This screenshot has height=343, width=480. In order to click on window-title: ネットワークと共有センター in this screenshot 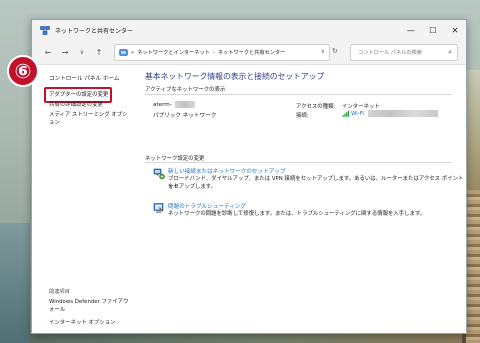, I will do `click(94, 31)`.